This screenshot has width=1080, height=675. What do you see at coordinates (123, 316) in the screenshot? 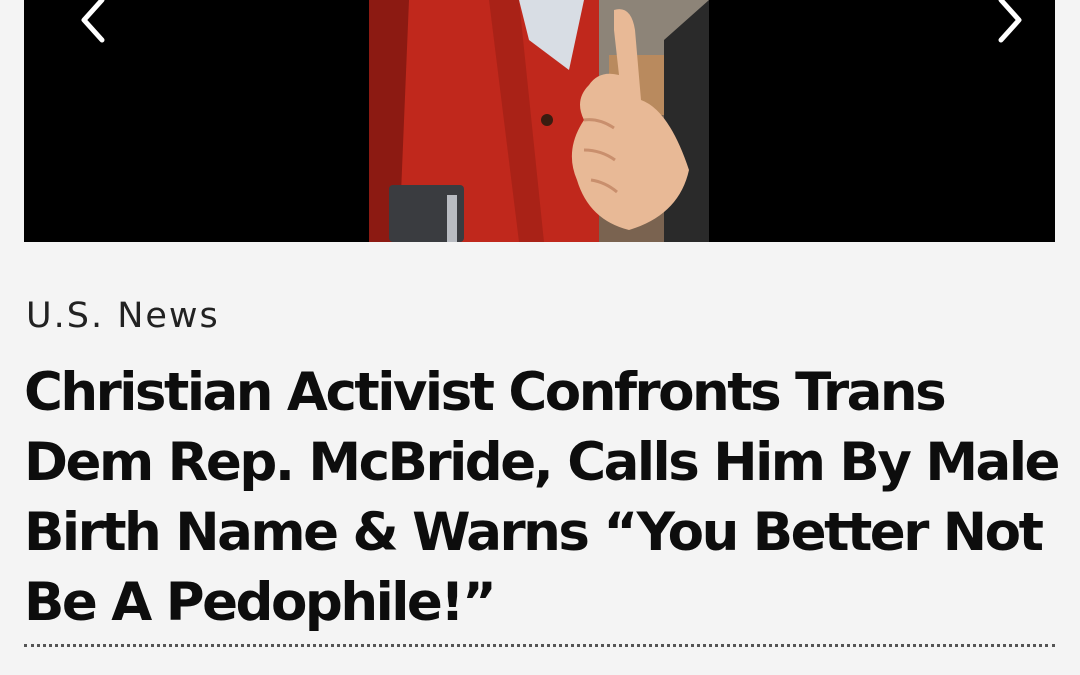
I see `article-category-link: U.S. News` at bounding box center [123, 316].